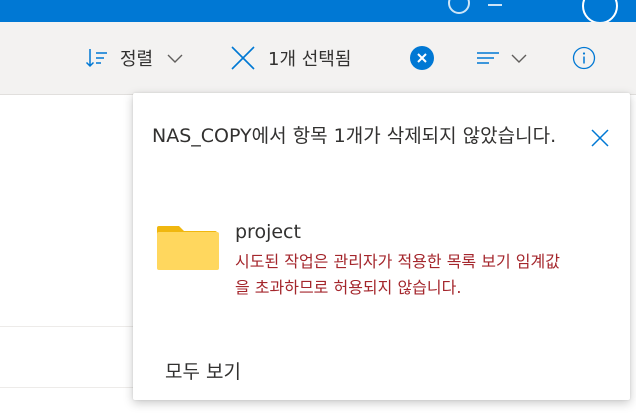 This screenshot has width=636, height=415. What do you see at coordinates (495, 5) in the screenshot?
I see `settings-icon` at bounding box center [495, 5].